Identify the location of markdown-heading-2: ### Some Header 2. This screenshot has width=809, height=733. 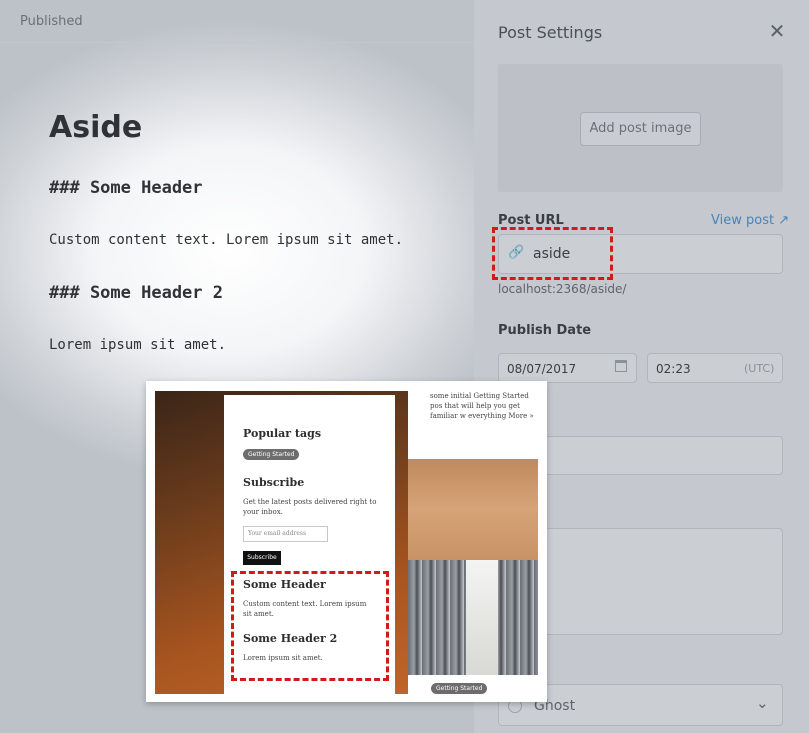
(136, 293).